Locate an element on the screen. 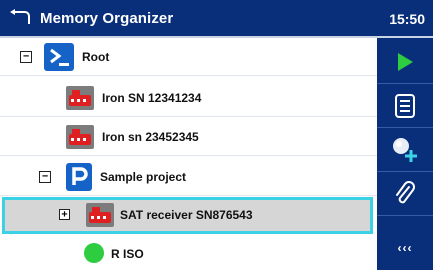 This screenshot has width=433, height=270. tree-node-selected-object: + SAT receiver SN876543 is located at coordinates (187, 215).